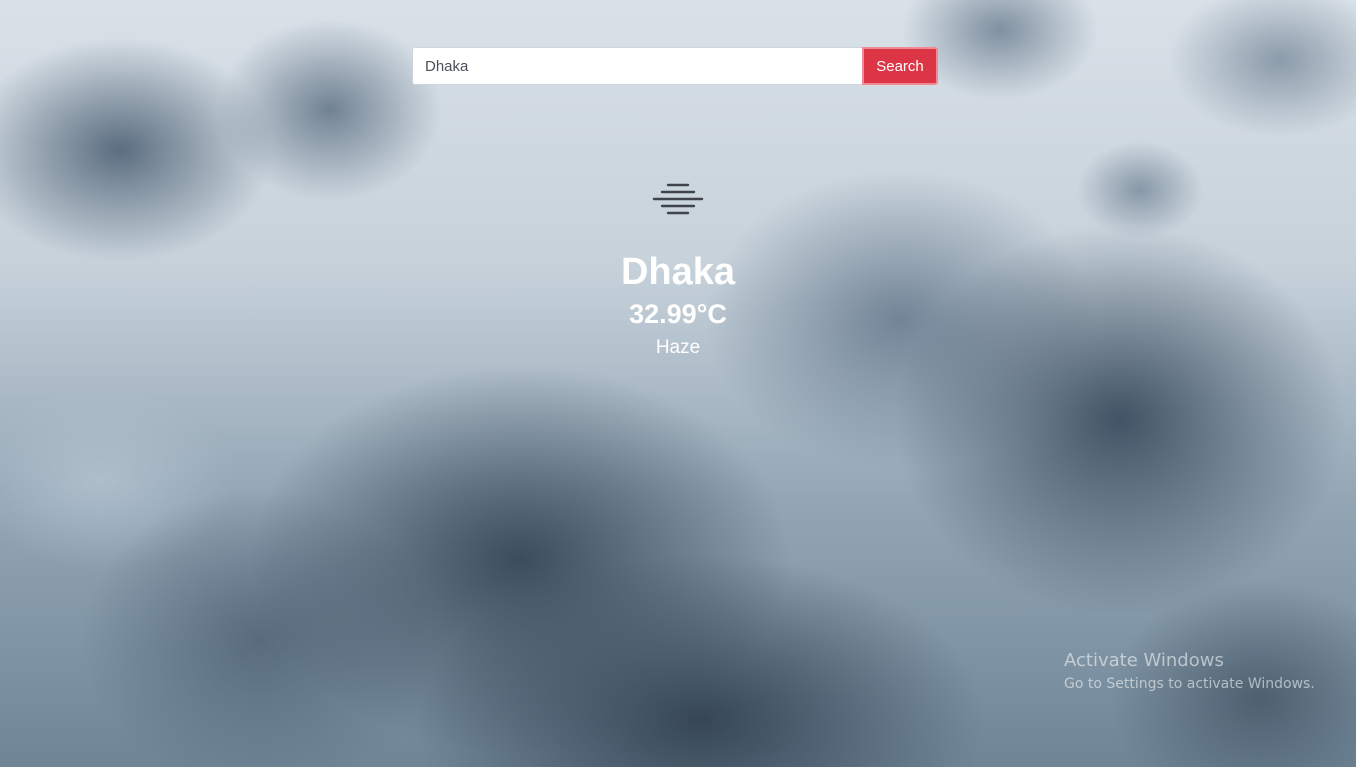 Image resolution: width=1356 pixels, height=767 pixels. What do you see at coordinates (1189, 684) in the screenshot?
I see `activate-windows-subtitle: Go to Settings to activate Windows.` at bounding box center [1189, 684].